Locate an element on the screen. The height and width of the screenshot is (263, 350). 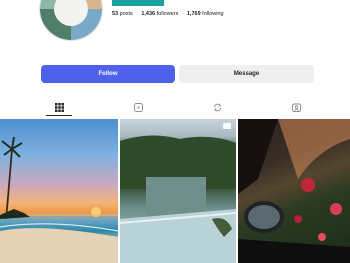
profile-avatar is located at coordinates (71, 20).